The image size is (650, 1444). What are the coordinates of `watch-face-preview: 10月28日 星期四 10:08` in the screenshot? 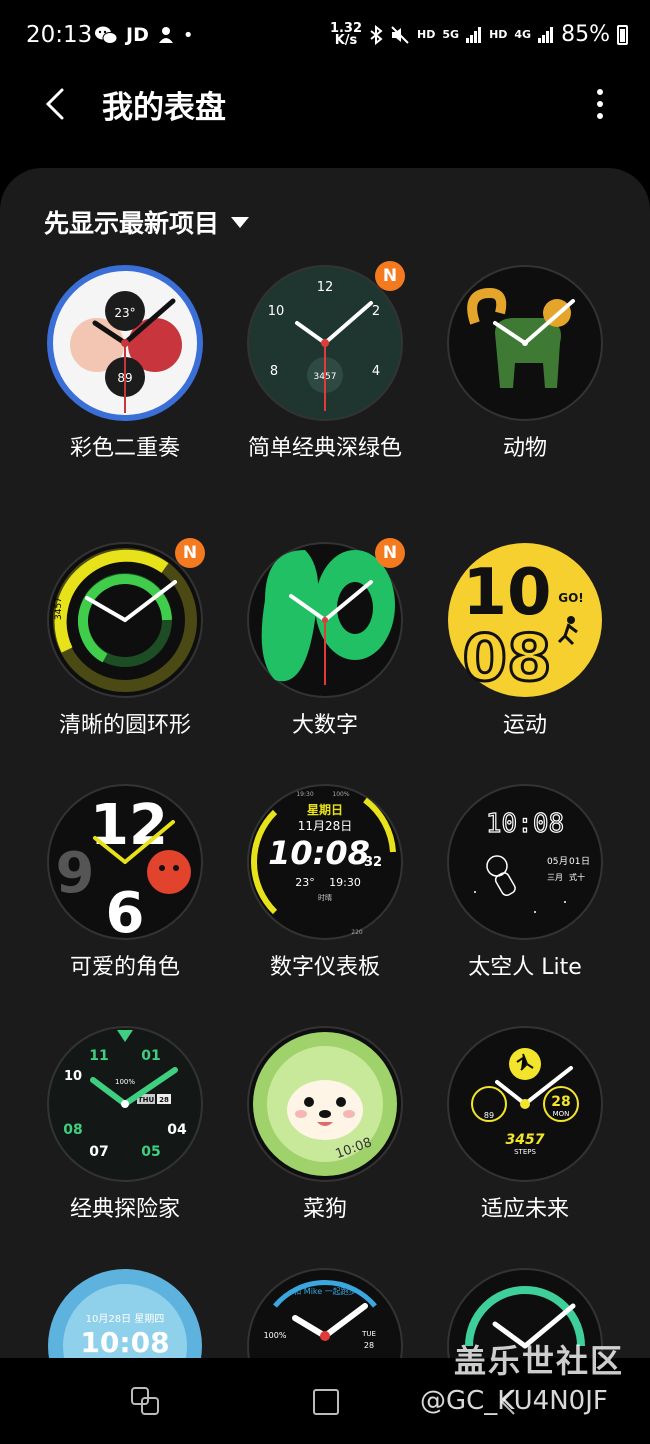 It's located at (125, 1318).